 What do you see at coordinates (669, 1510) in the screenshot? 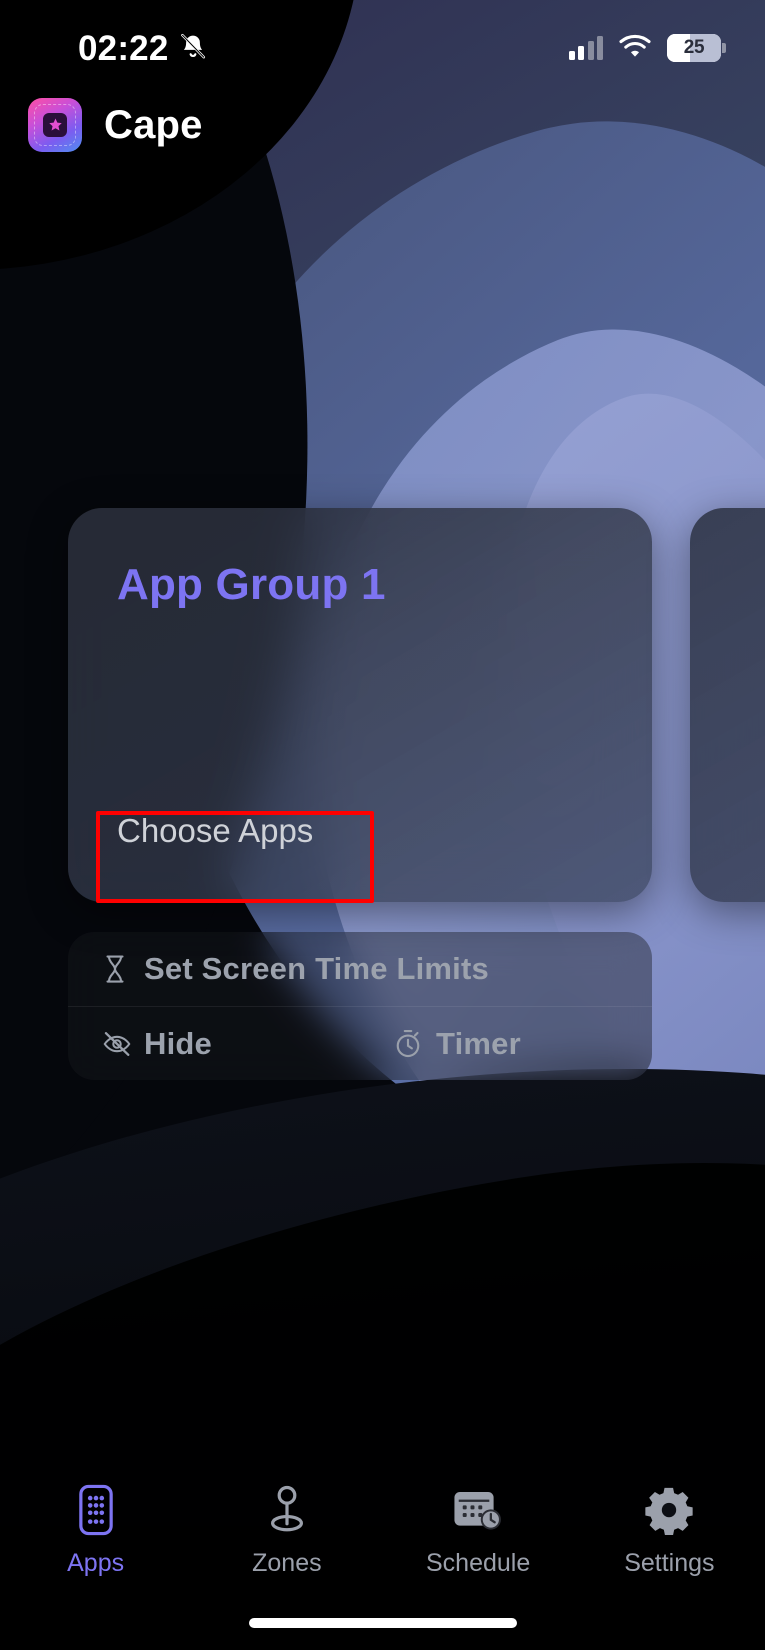
I see `gear-icon` at bounding box center [669, 1510].